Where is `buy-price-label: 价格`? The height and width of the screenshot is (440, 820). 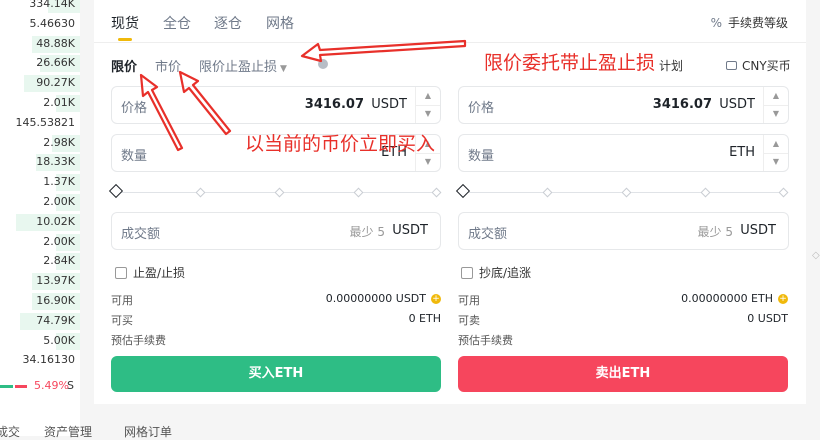
buy-price-label: 价格 is located at coordinates (134, 108).